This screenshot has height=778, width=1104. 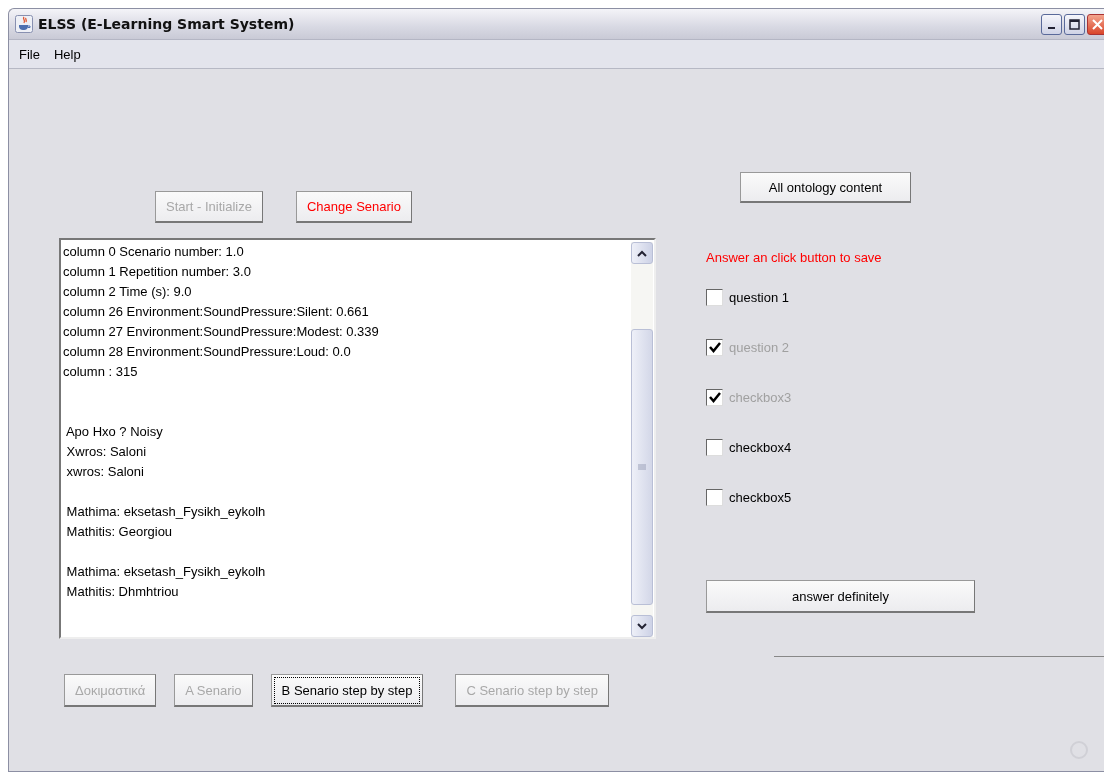 What do you see at coordinates (354, 207) in the screenshot?
I see `button: Change Senario` at bounding box center [354, 207].